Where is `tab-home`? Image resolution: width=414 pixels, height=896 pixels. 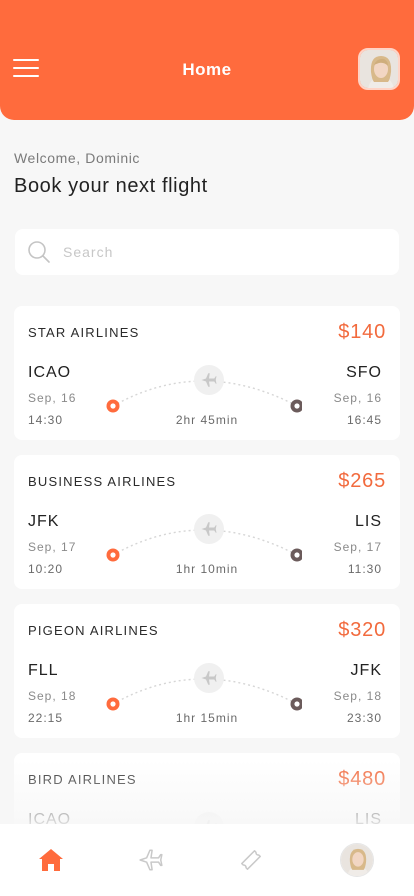
tab-home is located at coordinates (51, 860).